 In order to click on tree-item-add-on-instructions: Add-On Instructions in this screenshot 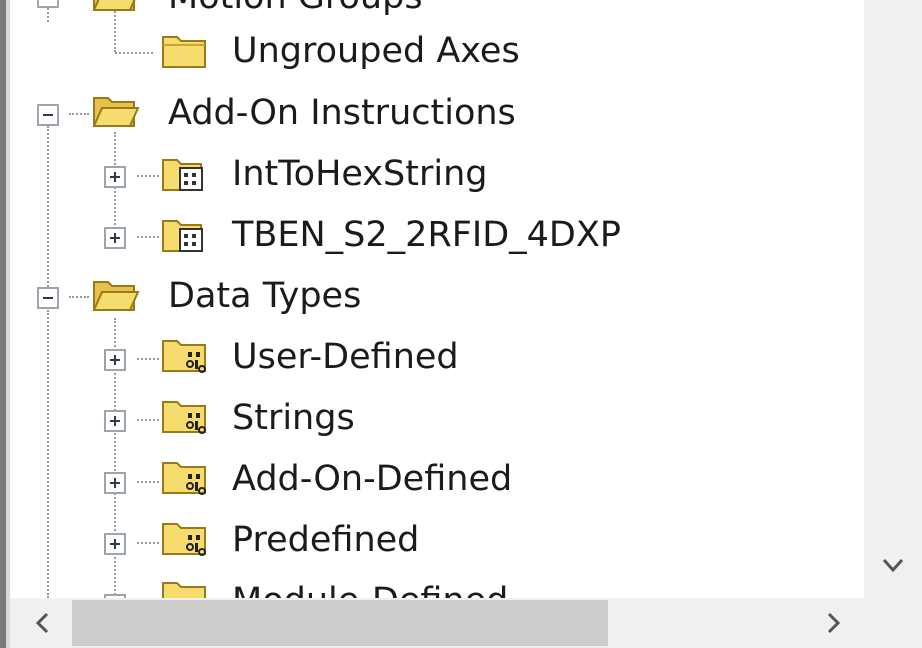, I will do `click(342, 113)`.